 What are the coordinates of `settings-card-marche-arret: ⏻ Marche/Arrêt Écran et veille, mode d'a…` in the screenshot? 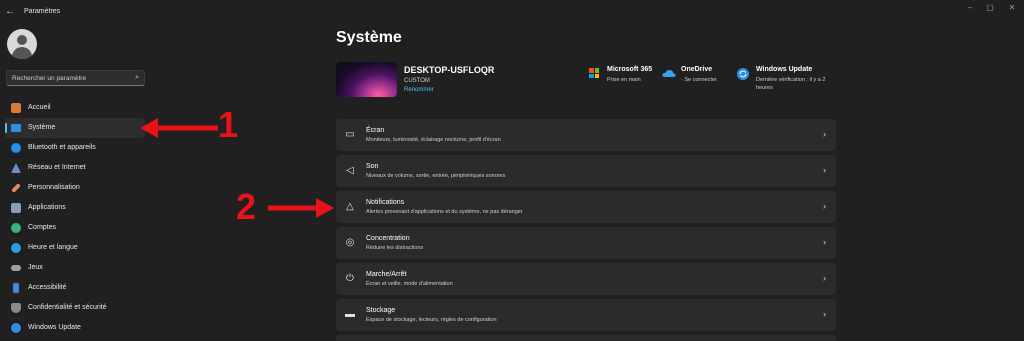 It's located at (586, 279).